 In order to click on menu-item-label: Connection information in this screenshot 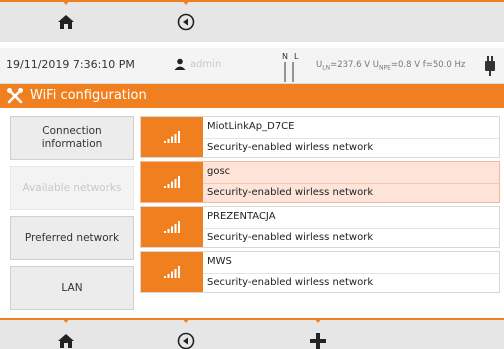, I will do `click(72, 137)`.